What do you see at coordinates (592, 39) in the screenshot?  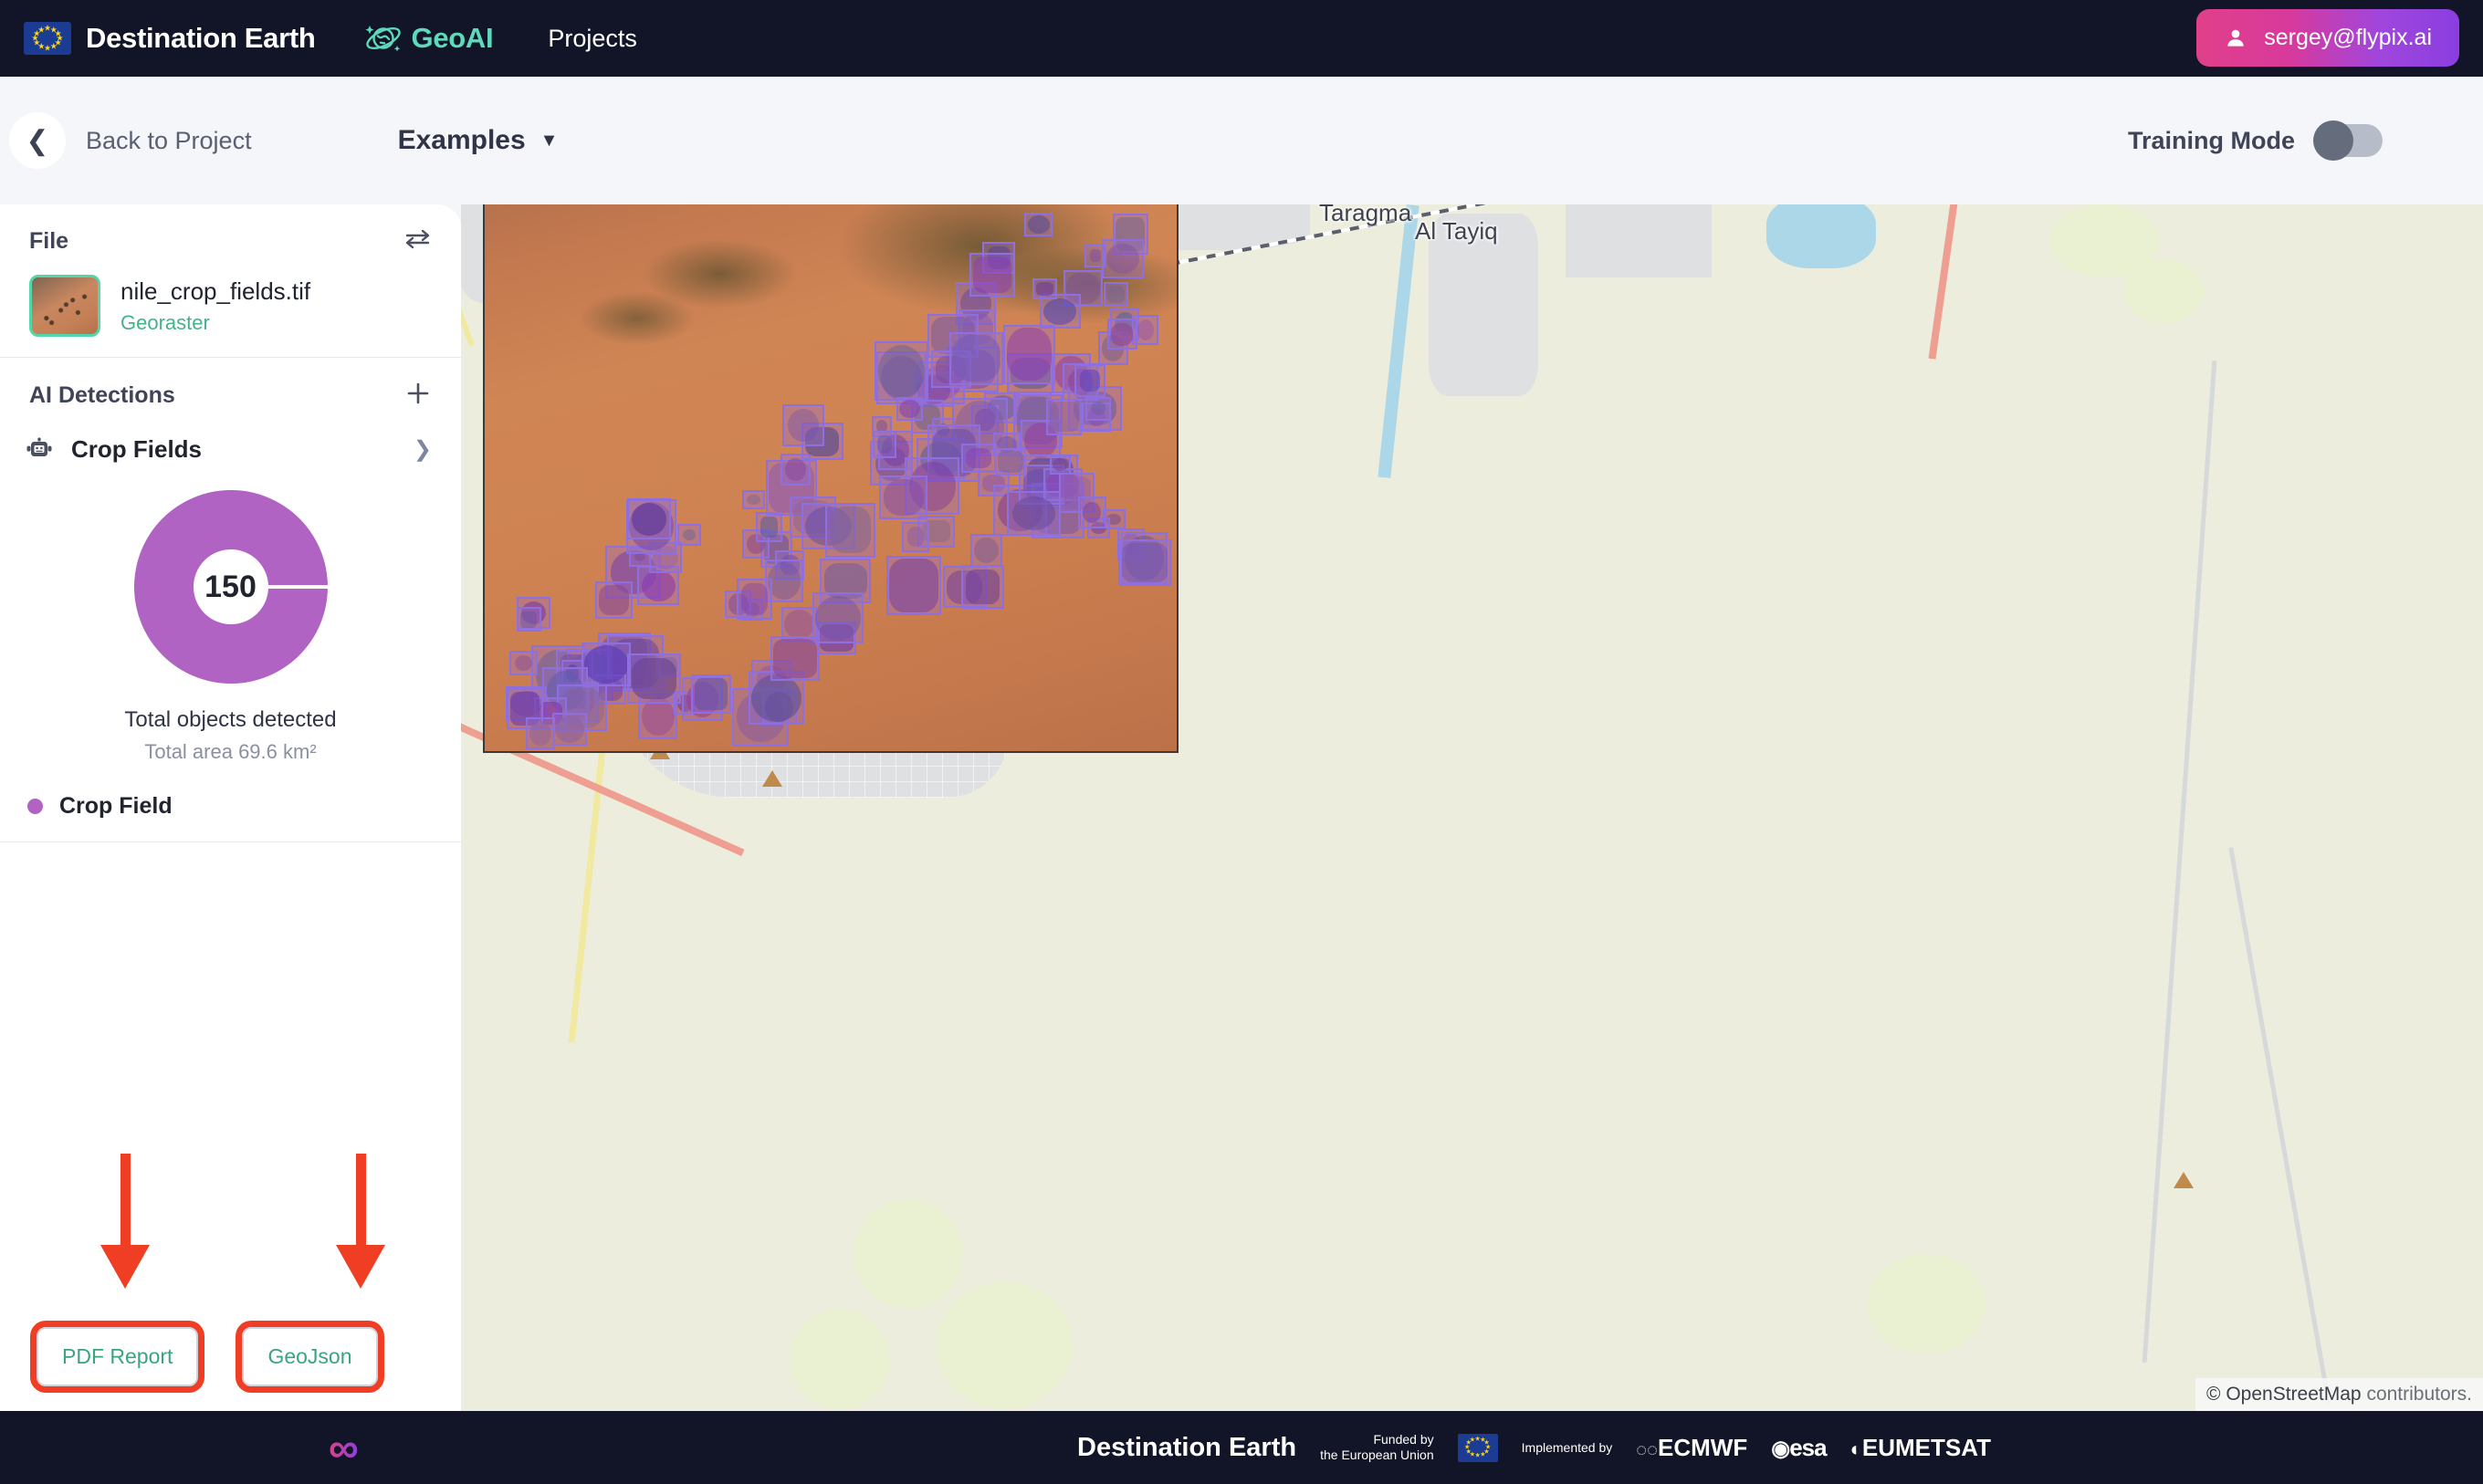 I see `nav-item-projects: Projects` at bounding box center [592, 39].